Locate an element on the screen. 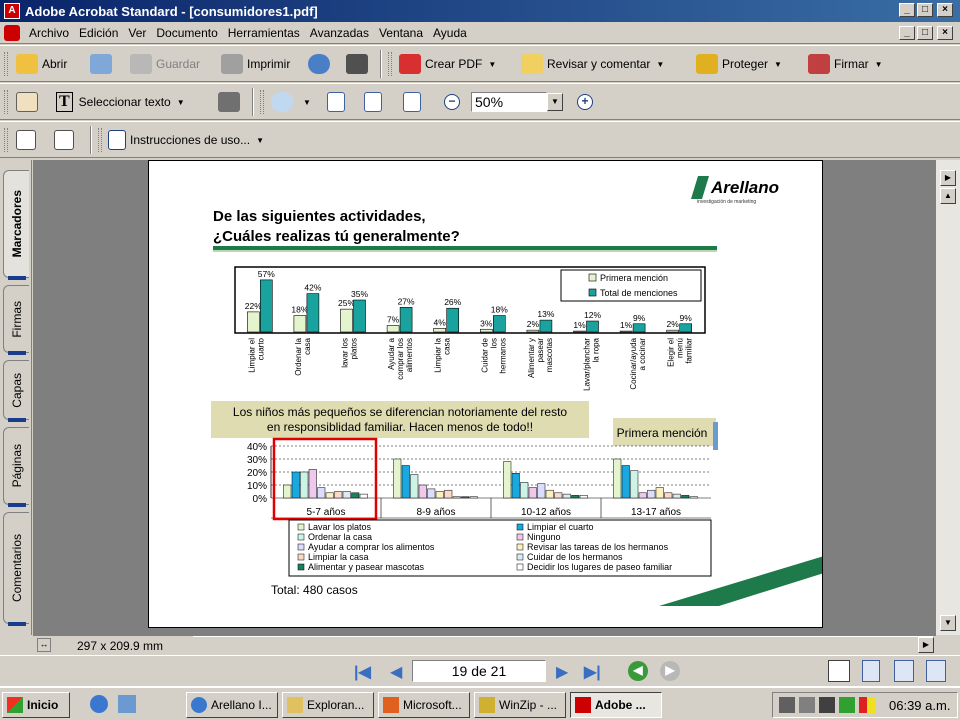 This screenshot has height=720, width=960. hand-tool-button is located at coordinates (29, 102).